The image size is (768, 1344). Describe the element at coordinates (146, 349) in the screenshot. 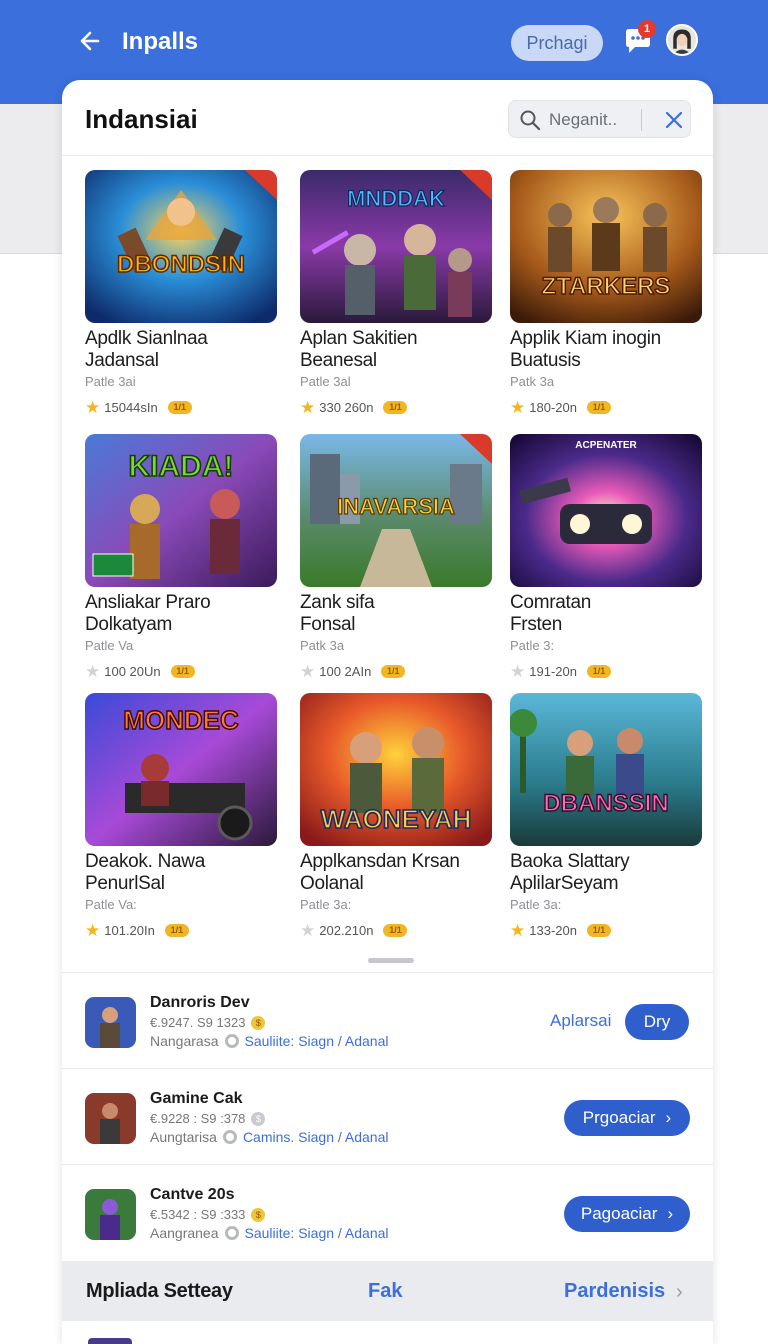

I see `game-title: Apdlk Sianlnaa Jadansal` at that location.